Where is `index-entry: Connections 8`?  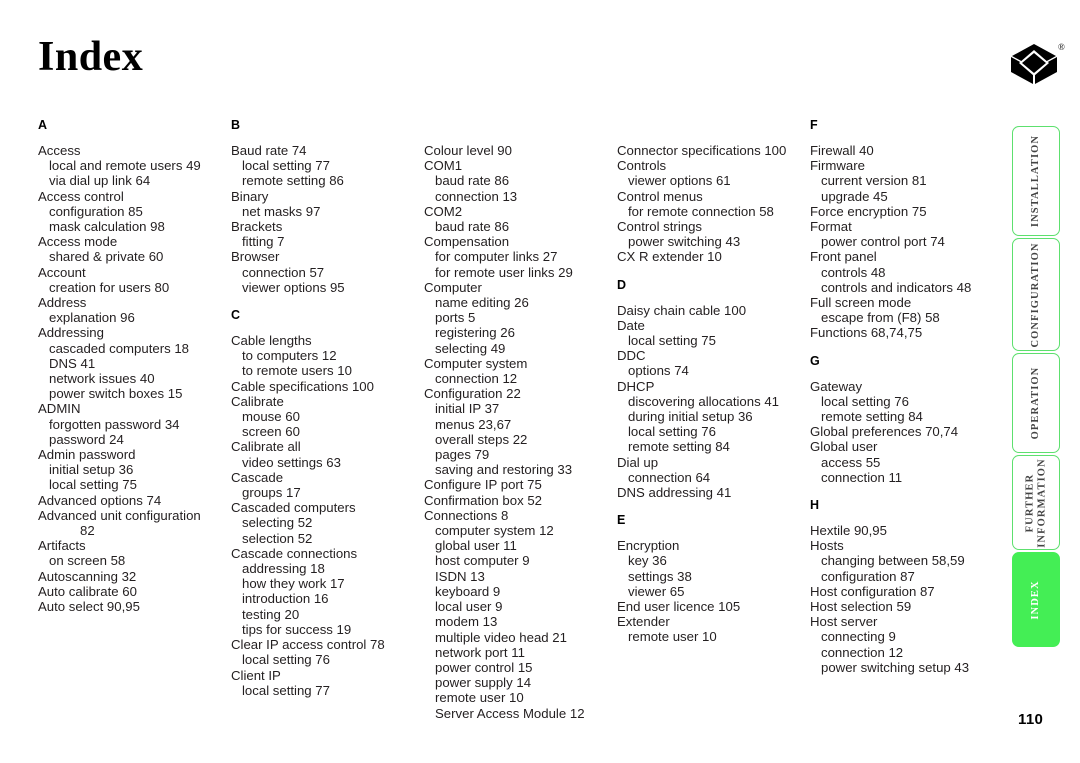 index-entry: Connections 8 is located at coordinates (466, 515).